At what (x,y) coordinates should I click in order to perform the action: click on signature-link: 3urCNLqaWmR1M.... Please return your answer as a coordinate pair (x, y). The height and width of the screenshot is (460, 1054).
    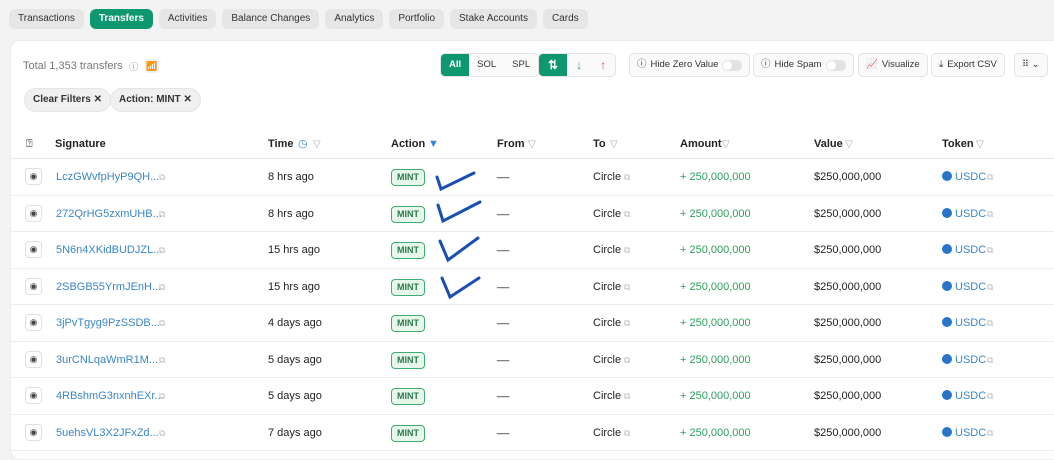
    Looking at the image, I should click on (107, 360).